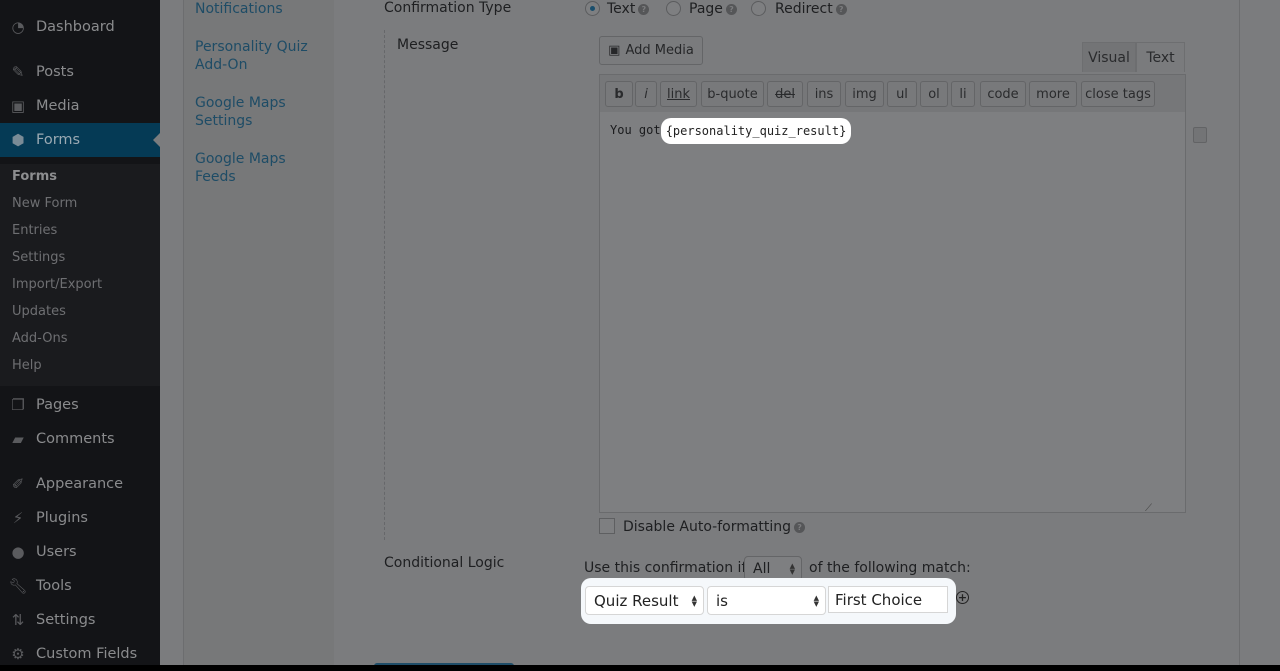 Image resolution: width=1280 pixels, height=671 pixels. Describe the element at coordinates (756, 131) in the screenshot. I see `merge-tag-highlight: {personality_quiz_result}` at that location.